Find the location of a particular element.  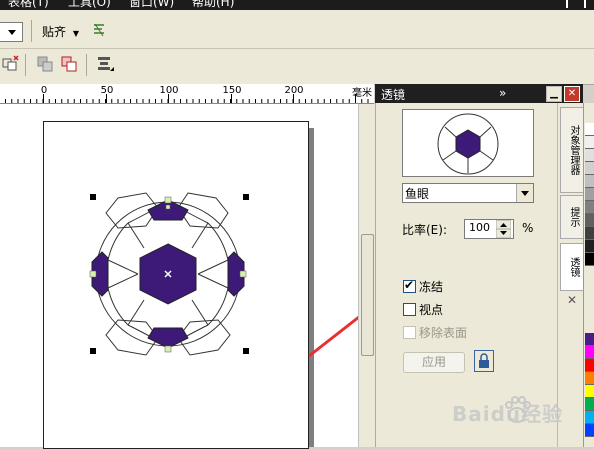

menu-tools: 工具(O) is located at coordinates (89, 4).